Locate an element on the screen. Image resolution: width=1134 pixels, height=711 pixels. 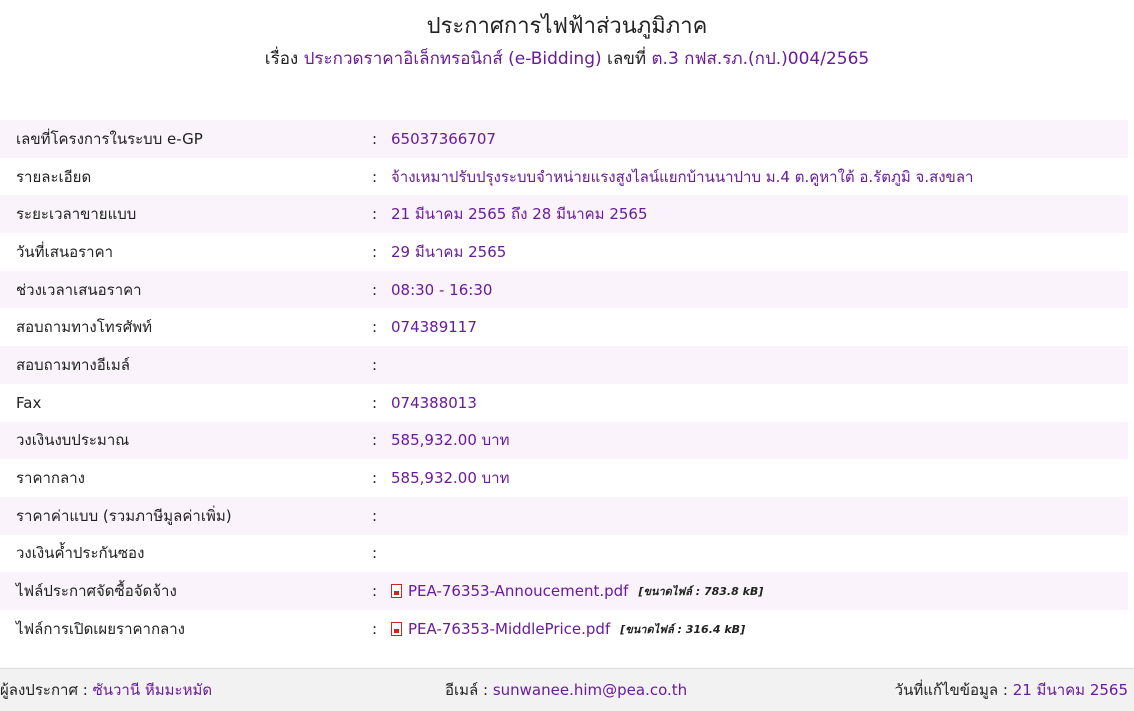
file-size: [ขนาดไฟล์ : 783.8 kB] is located at coordinates (701, 592).